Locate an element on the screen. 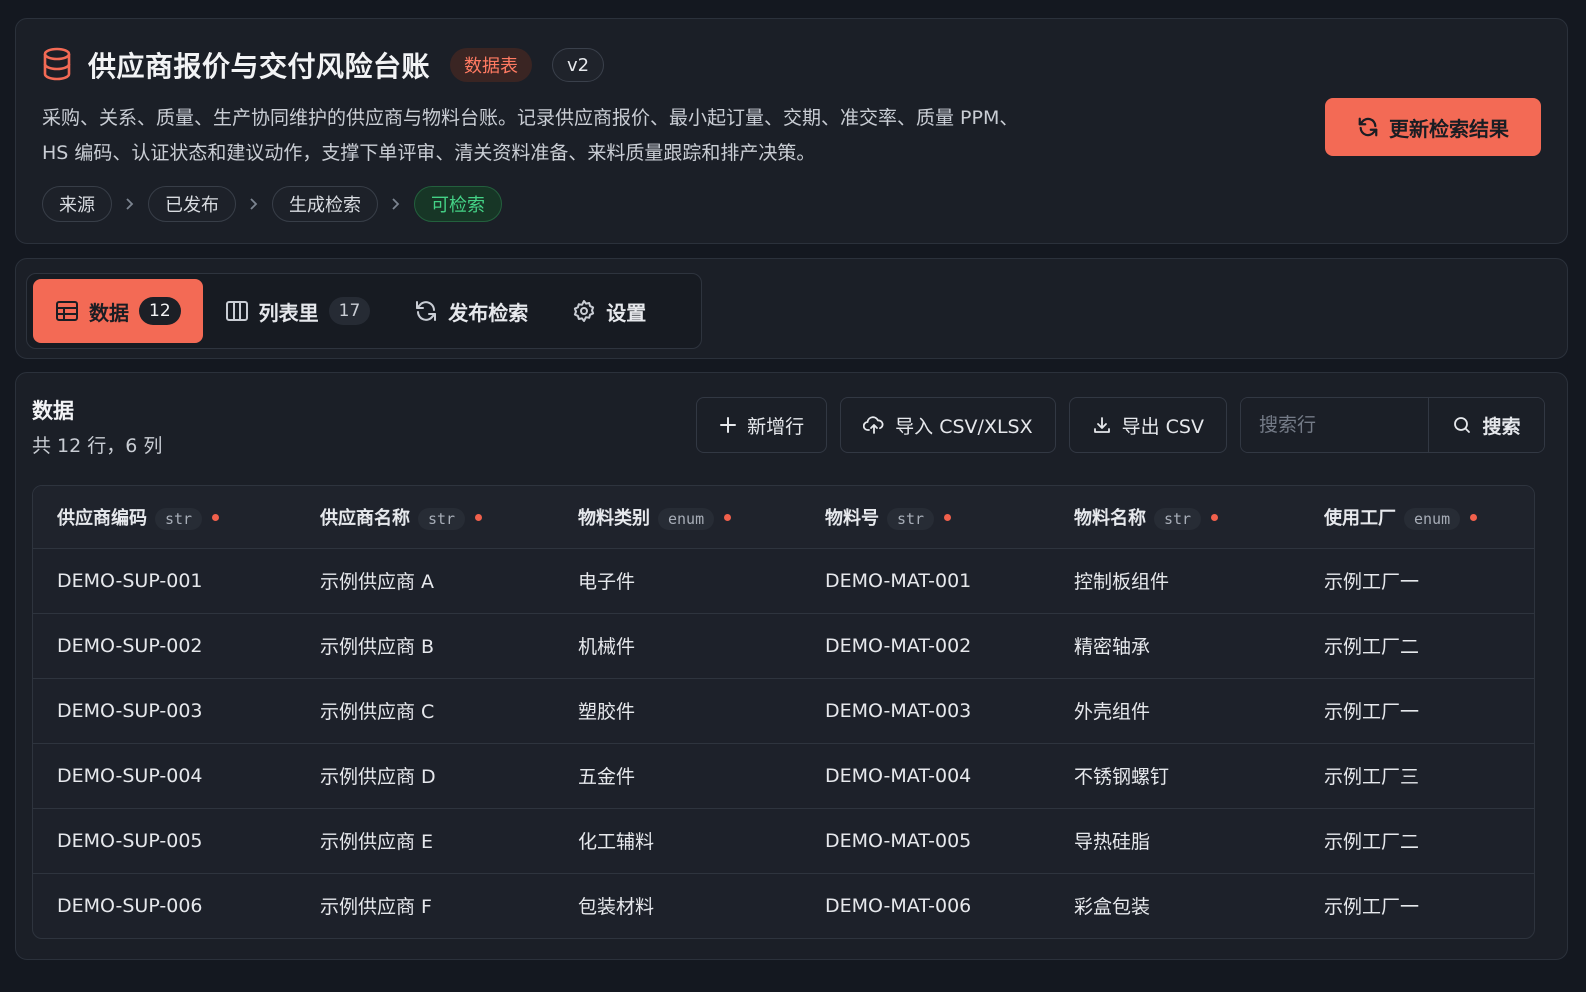 The image size is (1586, 992). tab-bar: 数据 12 列表里 17 发布检索 设置 is located at coordinates (364, 311).